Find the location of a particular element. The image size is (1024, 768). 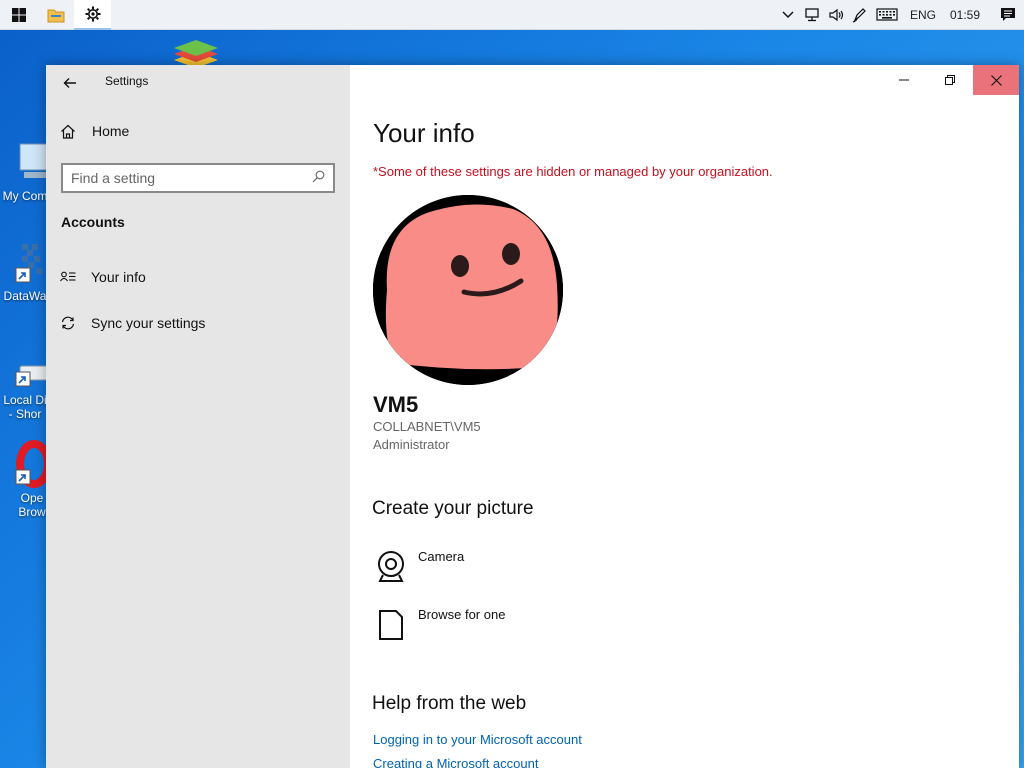

minimize-icon is located at coordinates (904, 80).